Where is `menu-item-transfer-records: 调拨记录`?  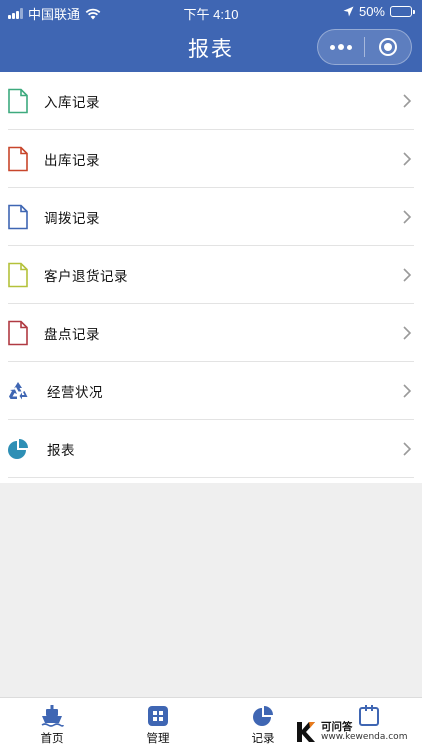
menu-item-transfer-records: 调拨记录 is located at coordinates (211, 217).